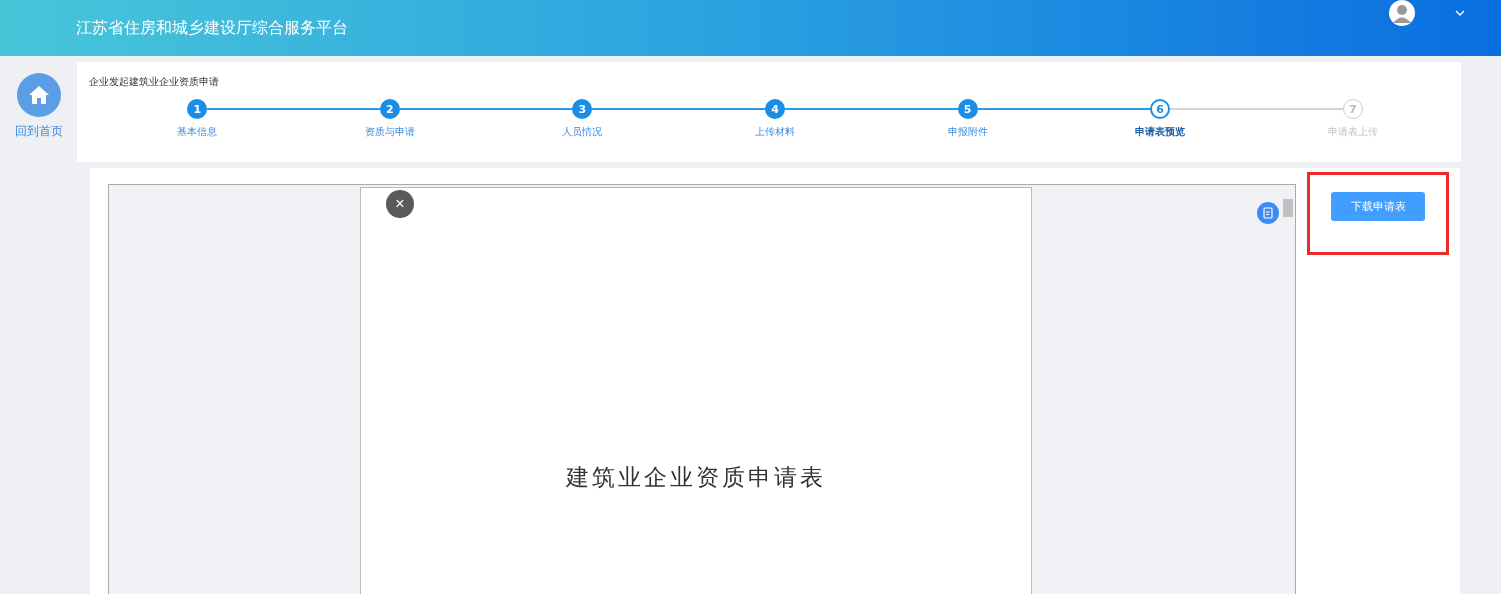 The height and width of the screenshot is (594, 1501). I want to click on step-number: 4, so click(775, 109).